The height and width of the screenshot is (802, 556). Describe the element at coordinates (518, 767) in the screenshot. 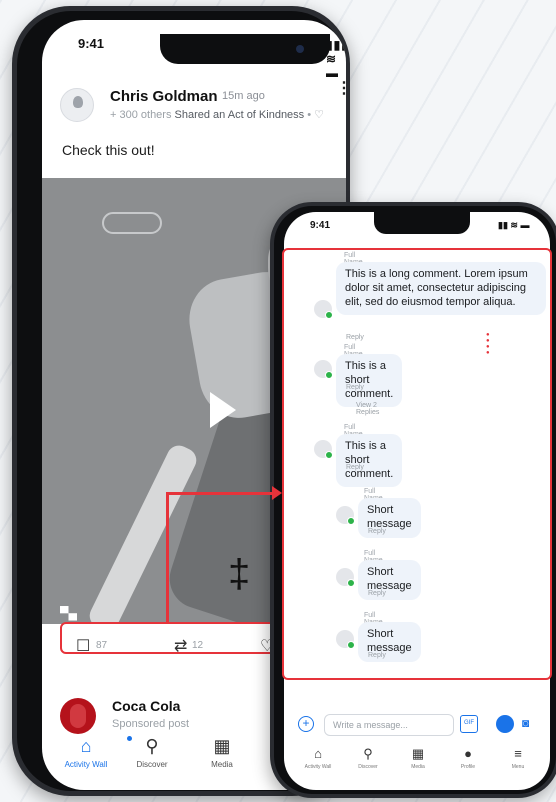

I see `tab-label: Menu` at that location.